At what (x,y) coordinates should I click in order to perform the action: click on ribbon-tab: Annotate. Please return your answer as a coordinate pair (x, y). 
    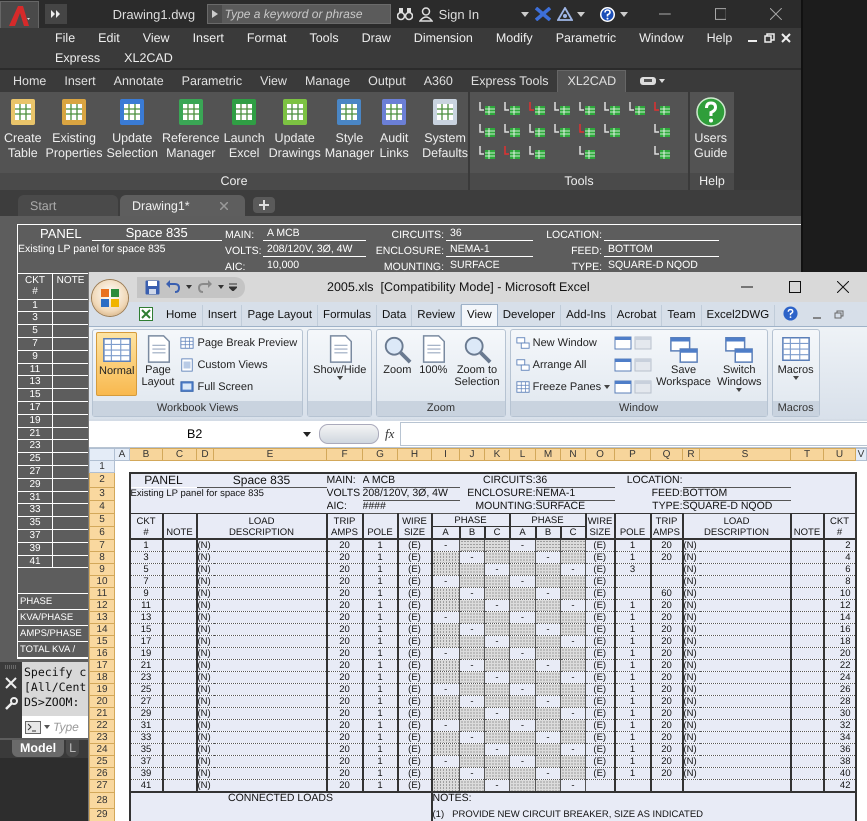
    Looking at the image, I should click on (138, 81).